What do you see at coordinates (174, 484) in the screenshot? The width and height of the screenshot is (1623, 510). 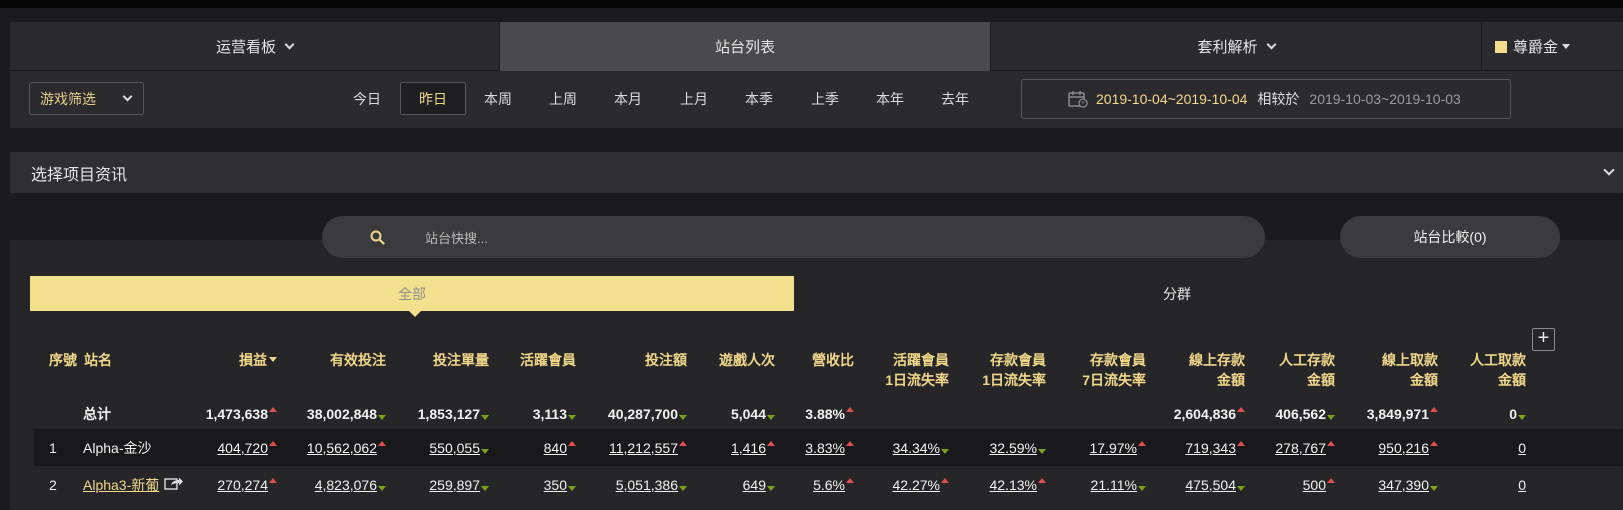 I see `share-icon` at bounding box center [174, 484].